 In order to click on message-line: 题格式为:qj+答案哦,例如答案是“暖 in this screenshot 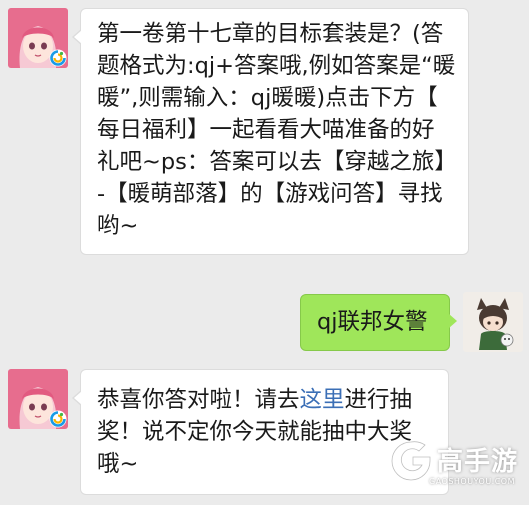, I will do `click(276, 66)`.